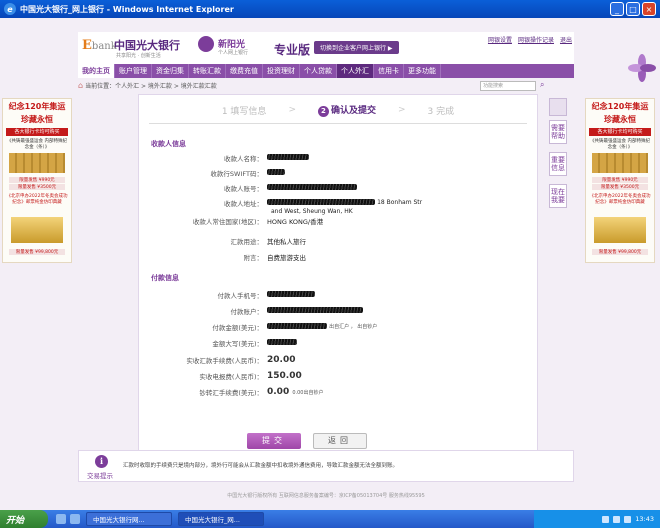 This screenshot has width=660, height=528. I want to click on ebank-logo: Ebank, so click(99, 45).